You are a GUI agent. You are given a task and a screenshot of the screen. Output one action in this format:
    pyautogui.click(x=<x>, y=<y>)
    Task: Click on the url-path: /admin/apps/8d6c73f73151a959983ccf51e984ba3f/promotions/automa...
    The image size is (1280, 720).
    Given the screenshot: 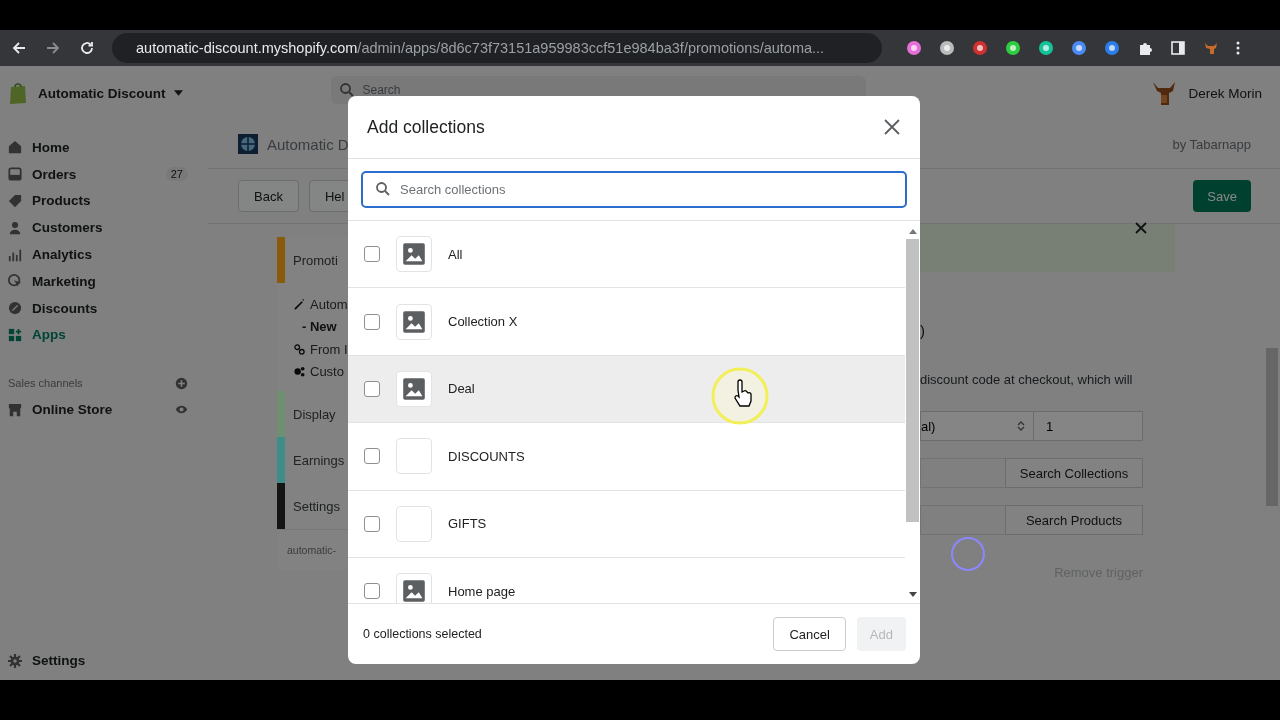 What is the action you would take?
    pyautogui.click(x=591, y=48)
    